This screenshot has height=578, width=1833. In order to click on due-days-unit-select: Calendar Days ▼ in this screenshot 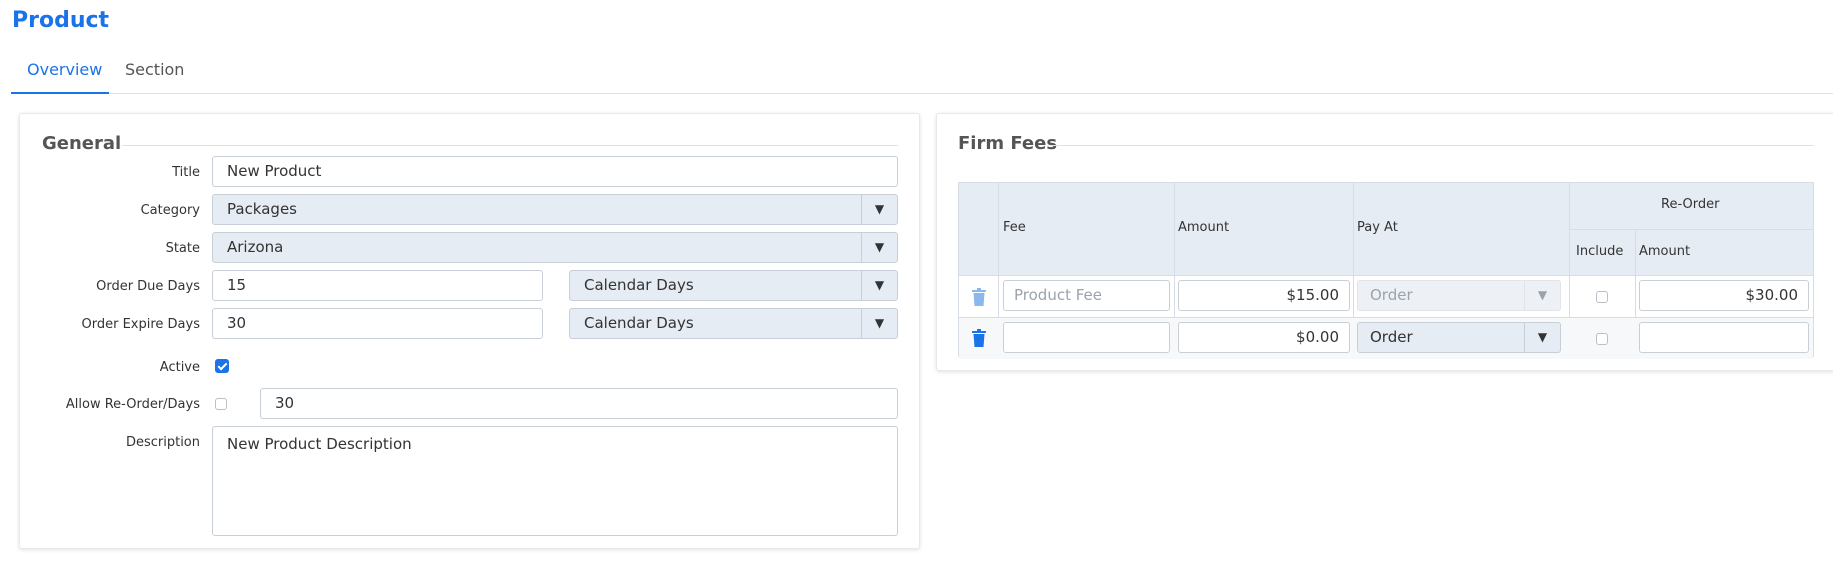, I will do `click(733, 285)`.